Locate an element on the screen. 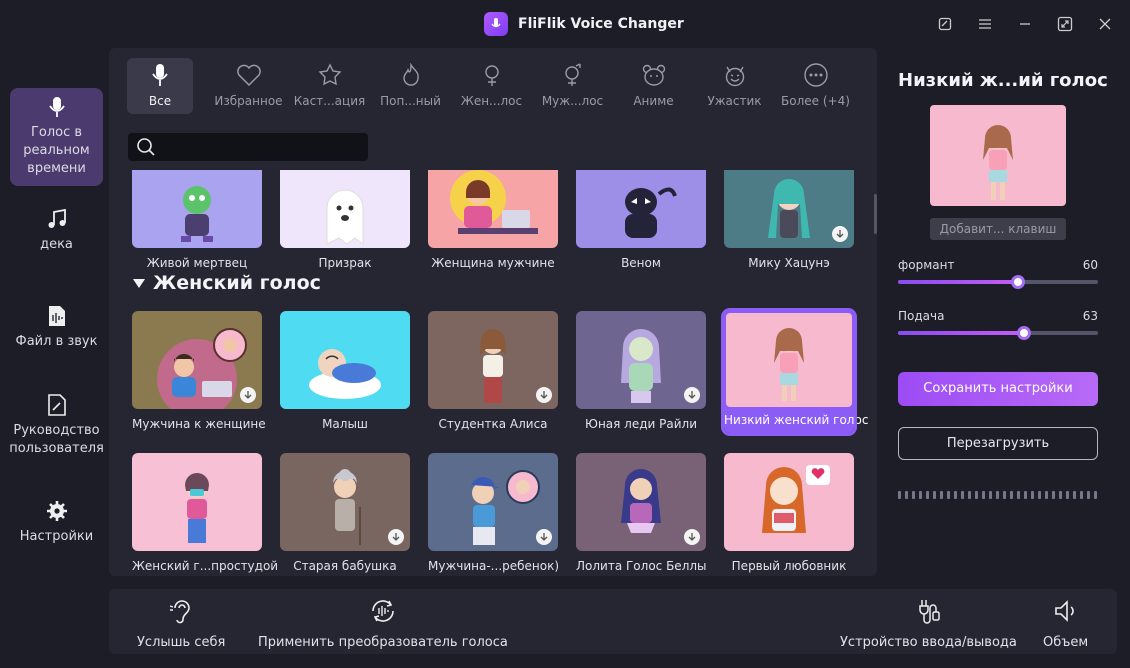 The width and height of the screenshot is (1130, 668). apply-voice-changer-button: Применить преобразователь голоса is located at coordinates (383, 623).